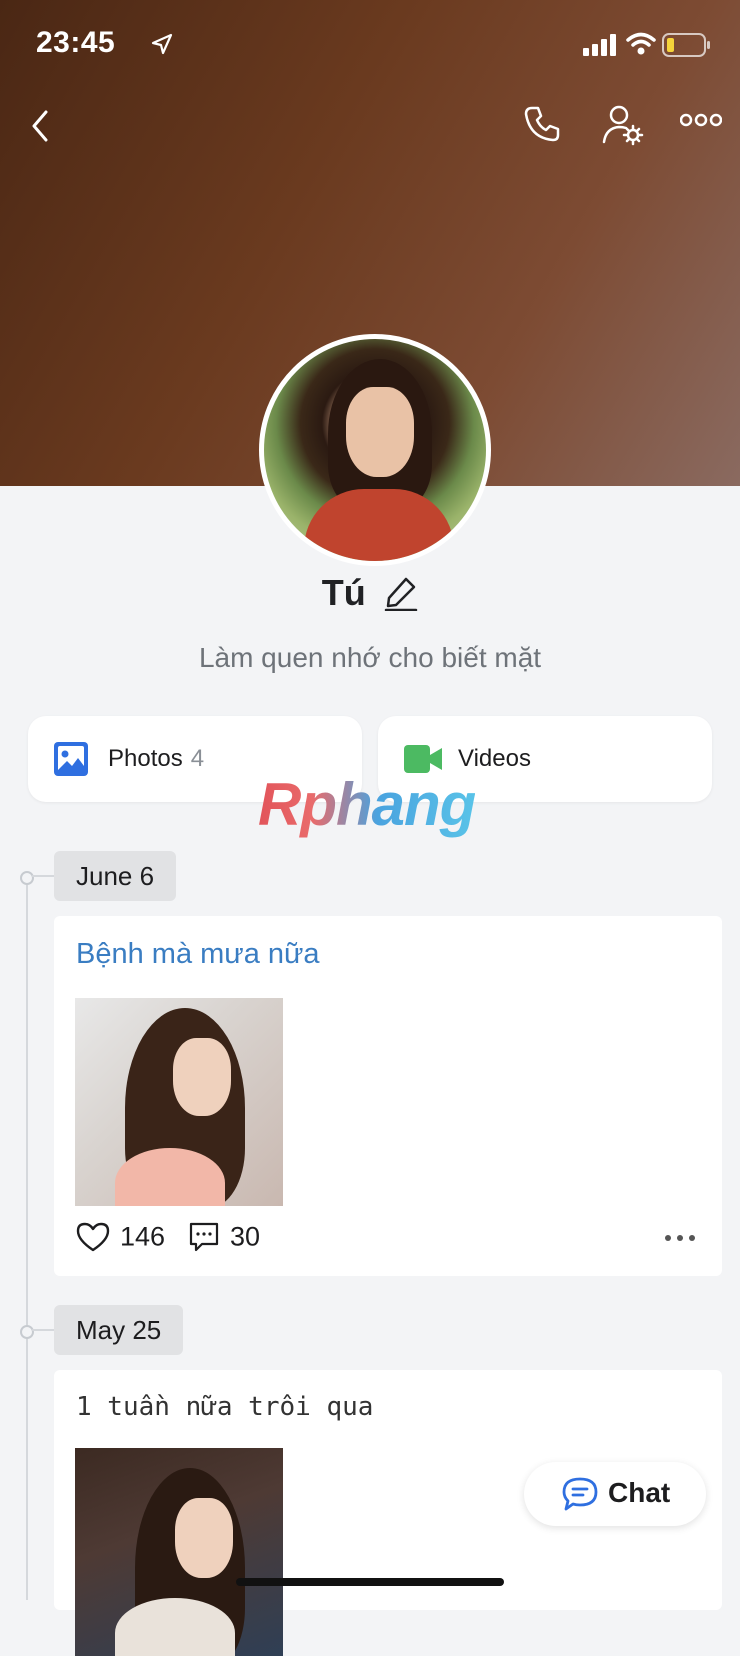 Image resolution: width=740 pixels, height=1656 pixels. Describe the element at coordinates (143, 1236) in the screenshot. I see `like-count: 146` at that location.